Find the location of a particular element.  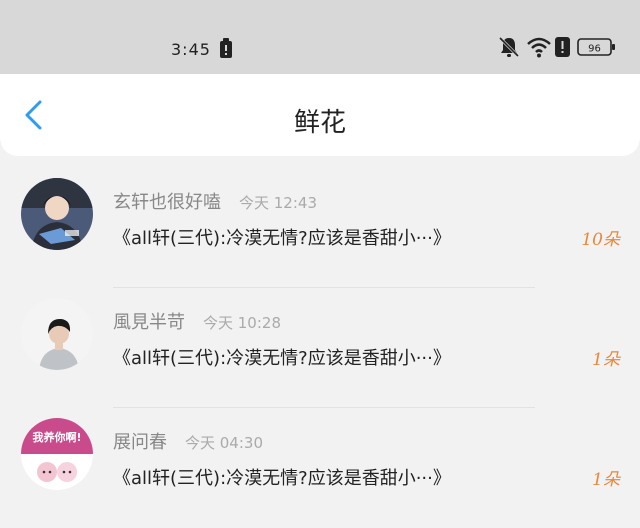

user-name: 風見半苛 is located at coordinates (149, 321).